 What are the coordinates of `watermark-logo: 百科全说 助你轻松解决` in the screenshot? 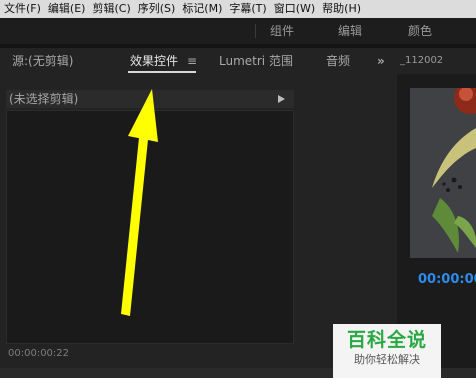 It's located at (387, 351).